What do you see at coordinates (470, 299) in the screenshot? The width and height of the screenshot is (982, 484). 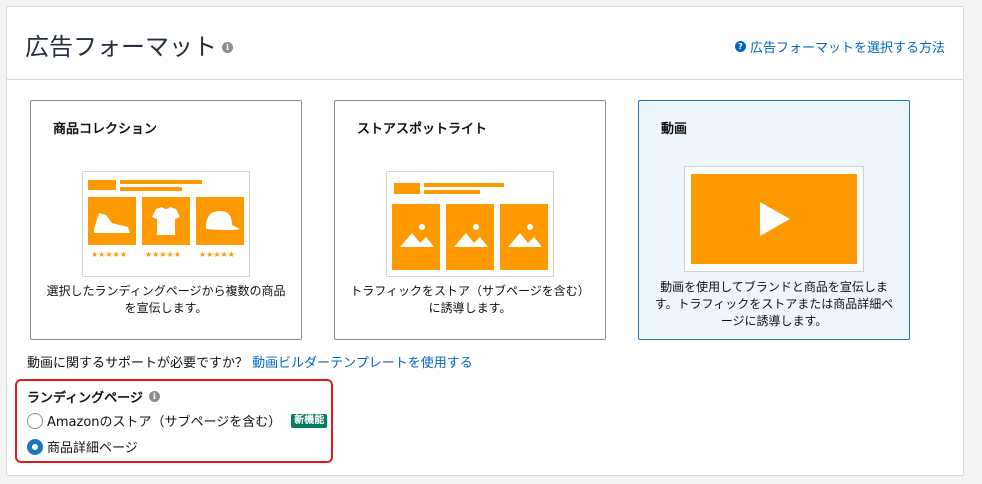 I see `card-description: トラフィックをストア（サブページを含む）に誘導します。` at bounding box center [470, 299].